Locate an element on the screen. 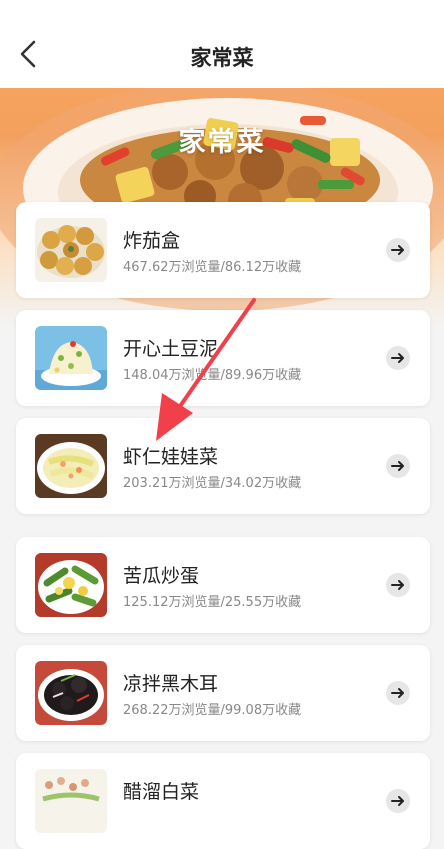 Image resolution: width=444 pixels, height=849 pixels. recipe-card-vinegar-cabbage: 醋溜白菜 is located at coordinates (223, 801).